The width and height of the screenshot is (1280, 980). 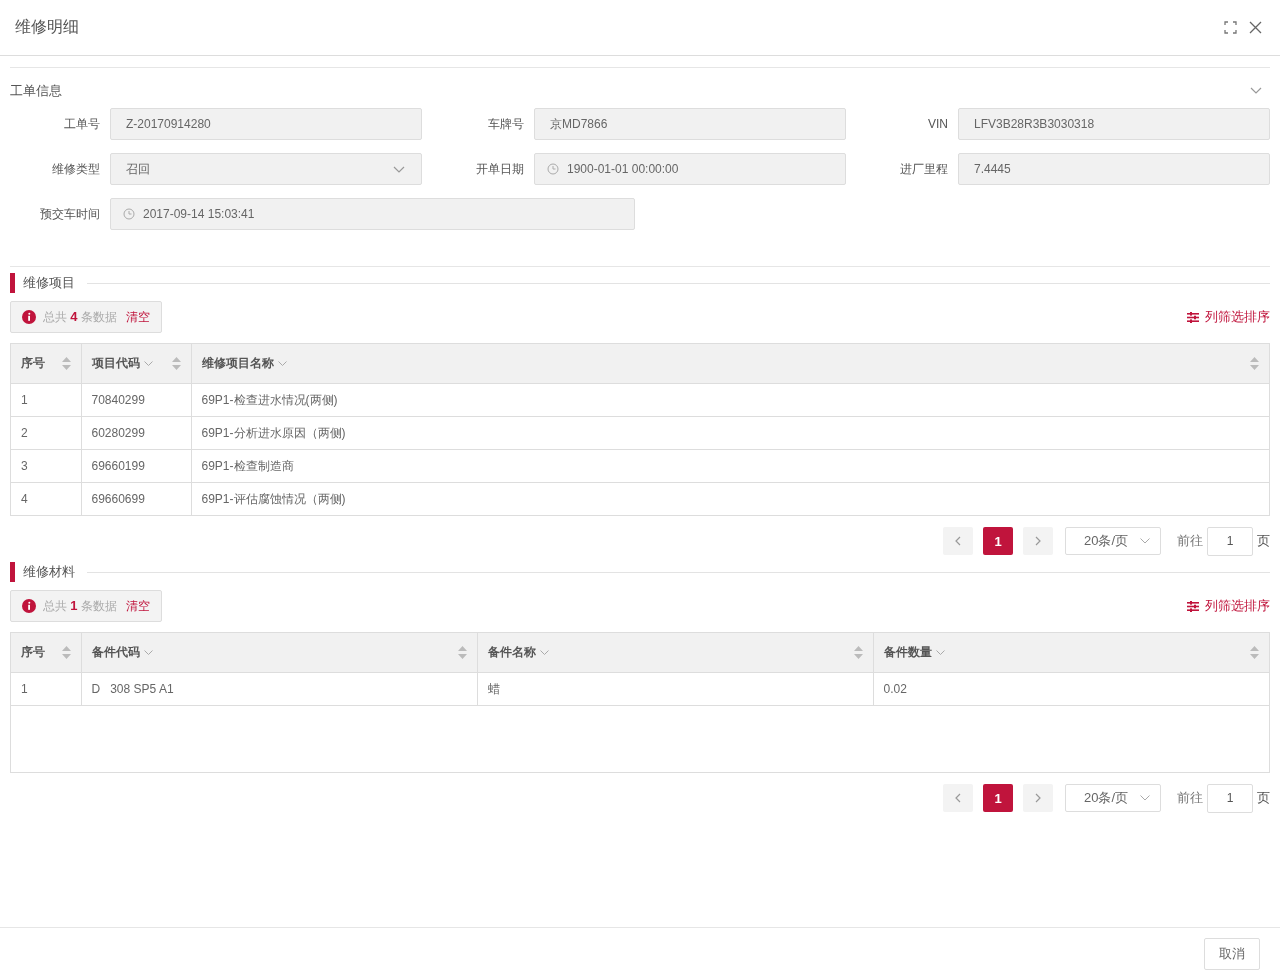 I want to click on column-title: 维修项目名称, so click(x=237, y=363).